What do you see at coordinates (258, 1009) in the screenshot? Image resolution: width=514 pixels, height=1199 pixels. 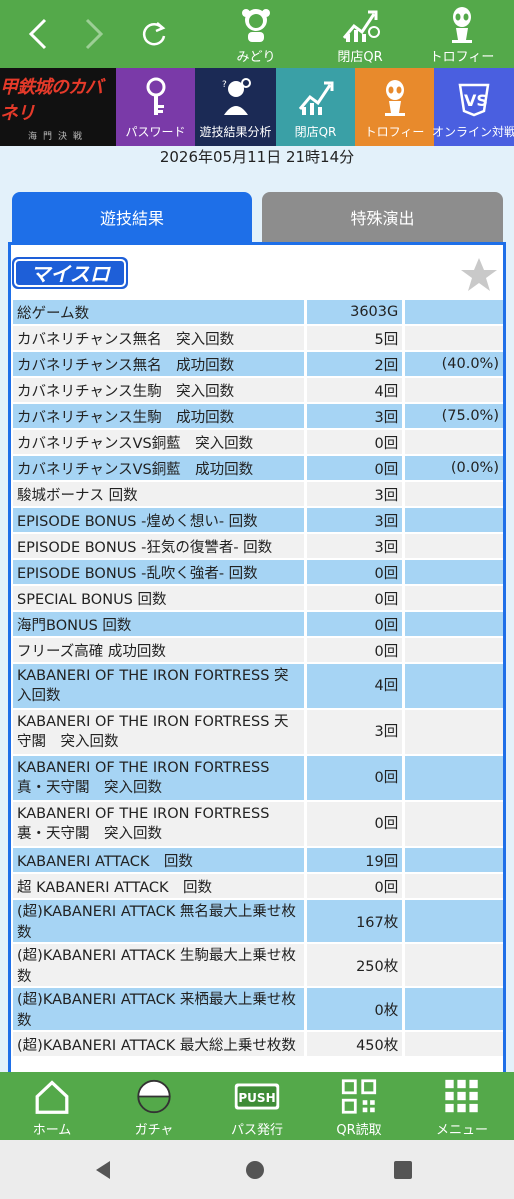 I see `table-row: (超)KABANERI ATTACK 来栖最大上乗せ枚数 0枚` at bounding box center [258, 1009].